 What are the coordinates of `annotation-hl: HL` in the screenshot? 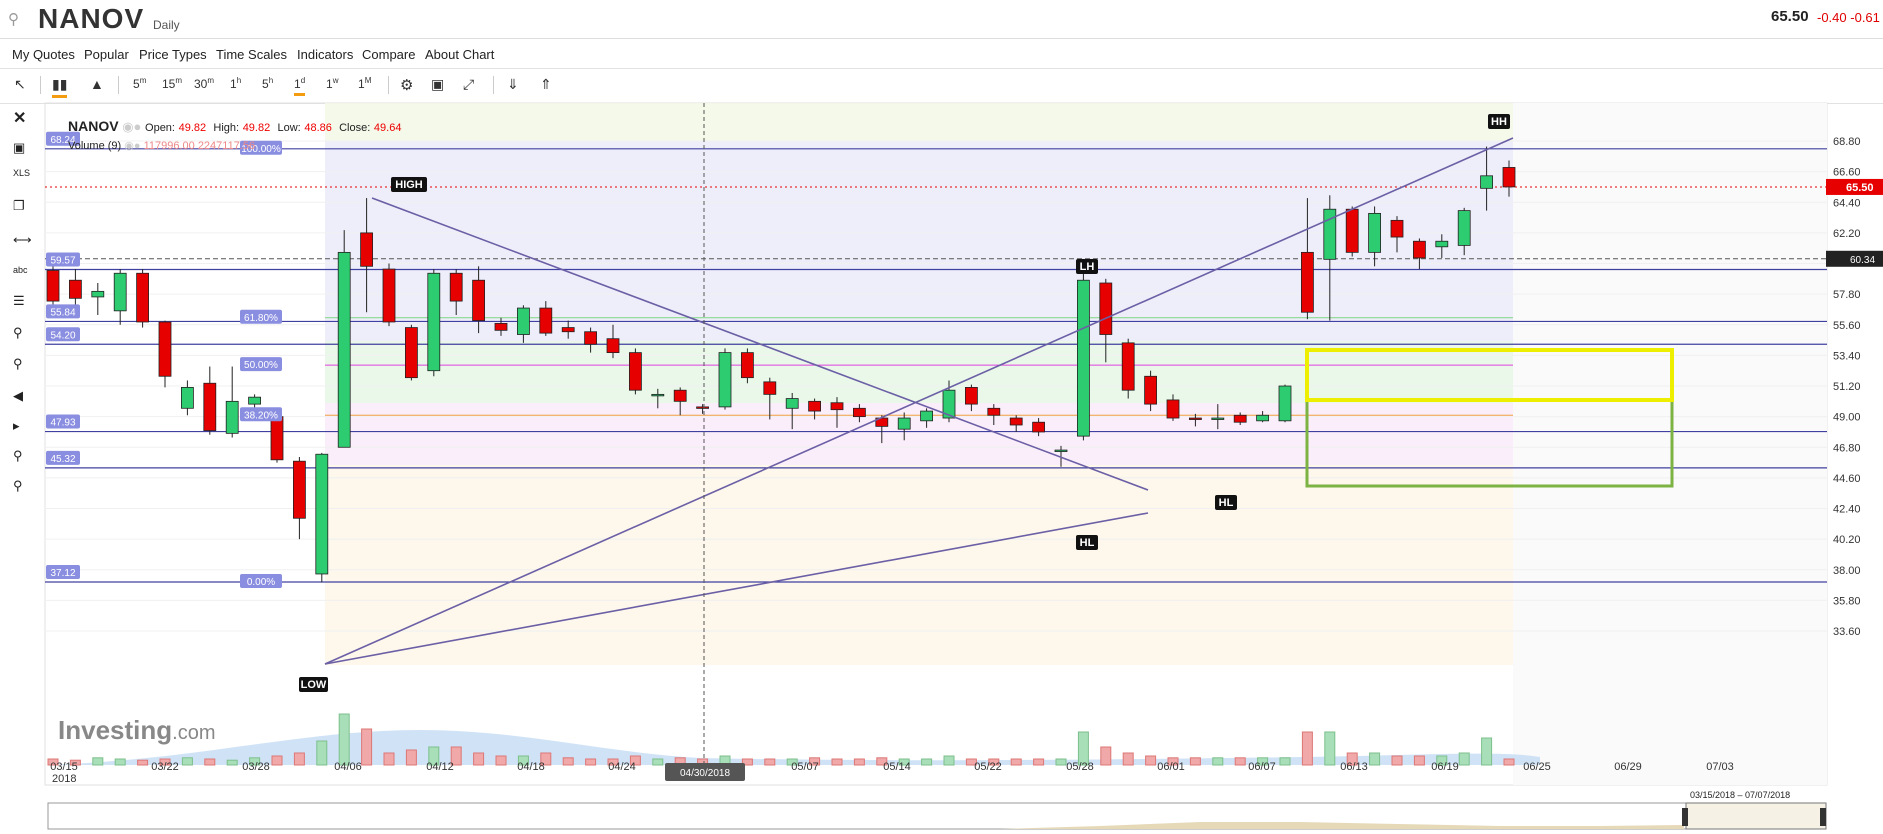 It's located at (1087, 543).